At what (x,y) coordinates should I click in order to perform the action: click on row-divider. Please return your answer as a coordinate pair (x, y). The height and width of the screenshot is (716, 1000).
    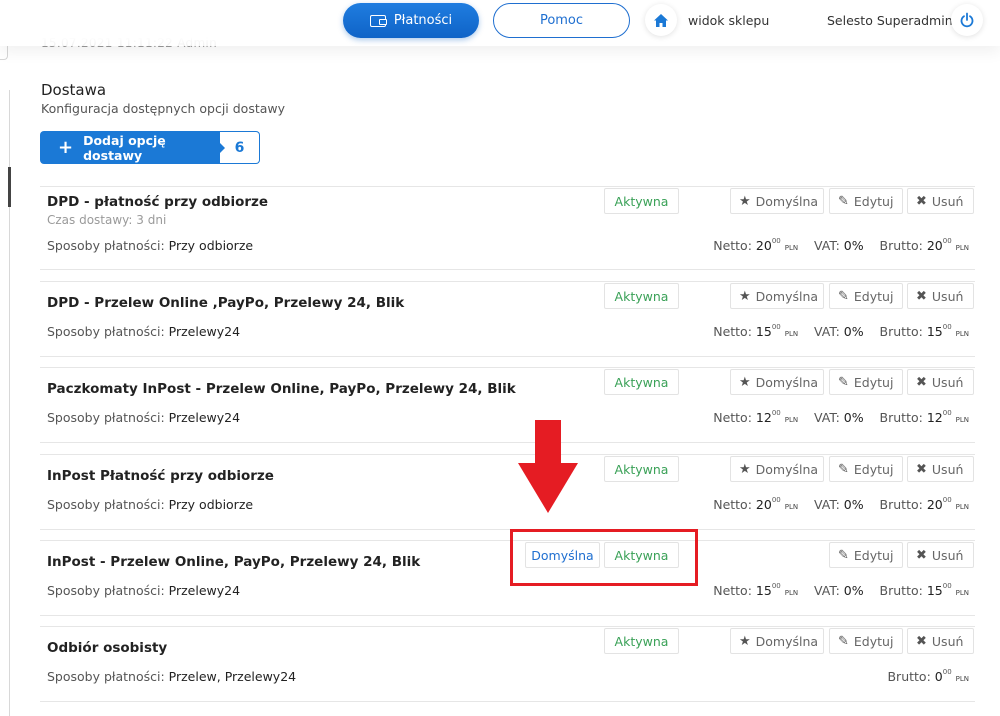
    Looking at the image, I should click on (507, 529).